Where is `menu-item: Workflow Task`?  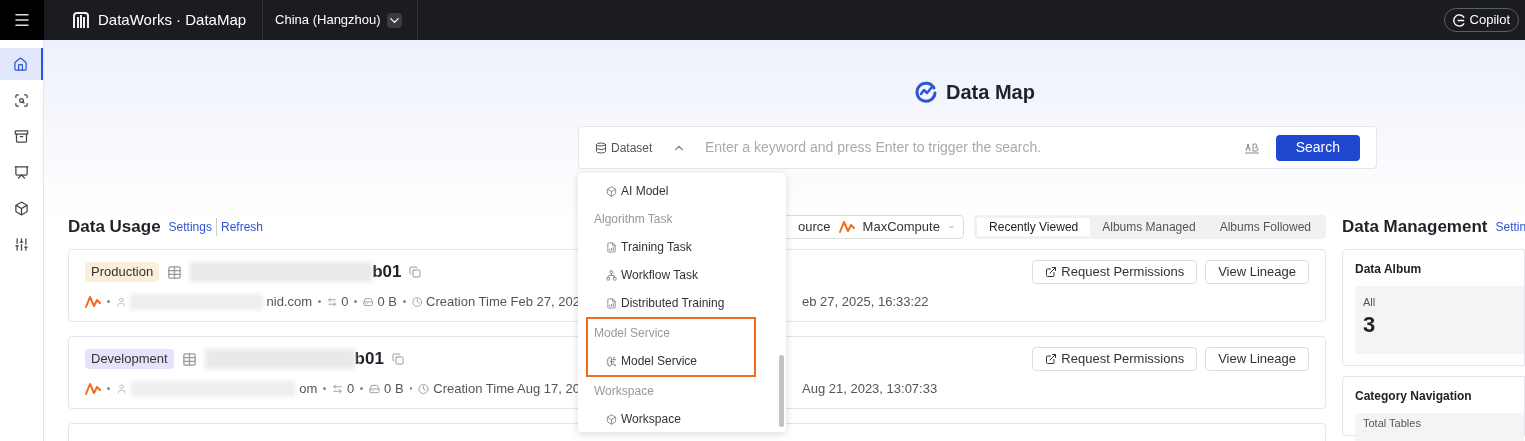
menu-item: Workflow Task is located at coordinates (690, 275).